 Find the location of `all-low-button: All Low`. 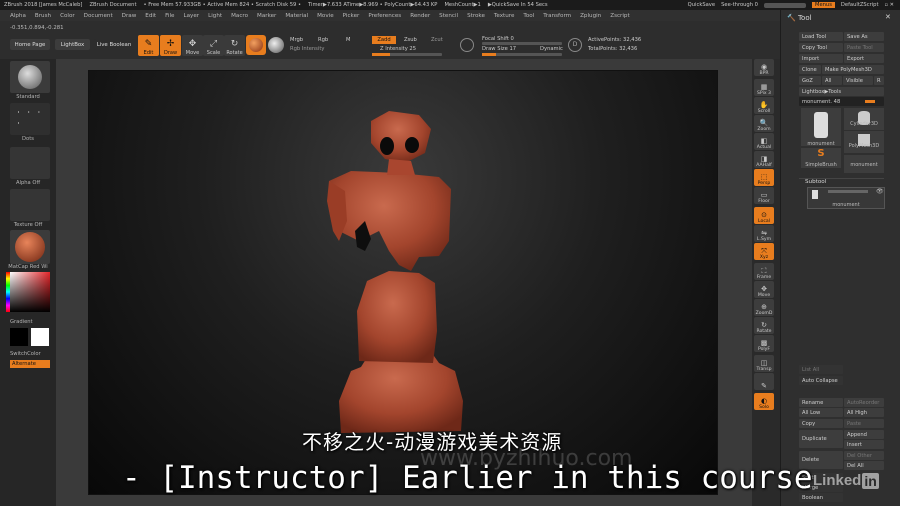

all-low-button: All Low is located at coordinates (821, 412).